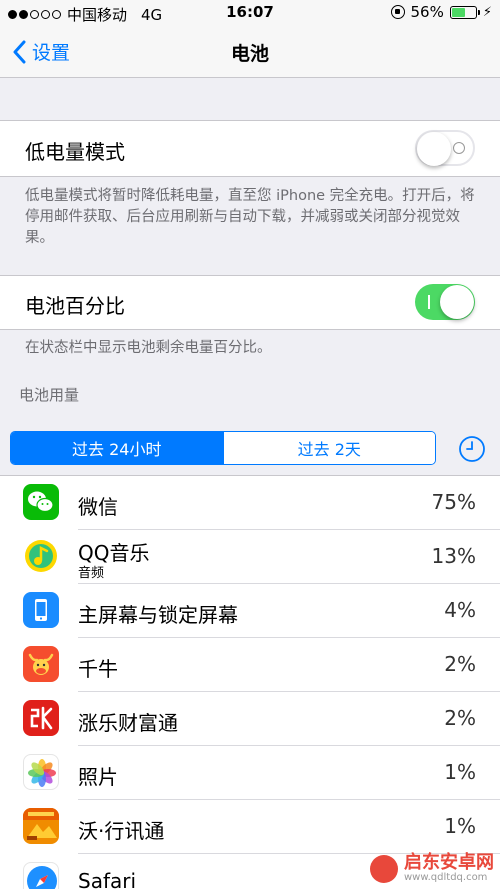  I want to click on app-percent: 13%, so click(453, 556).